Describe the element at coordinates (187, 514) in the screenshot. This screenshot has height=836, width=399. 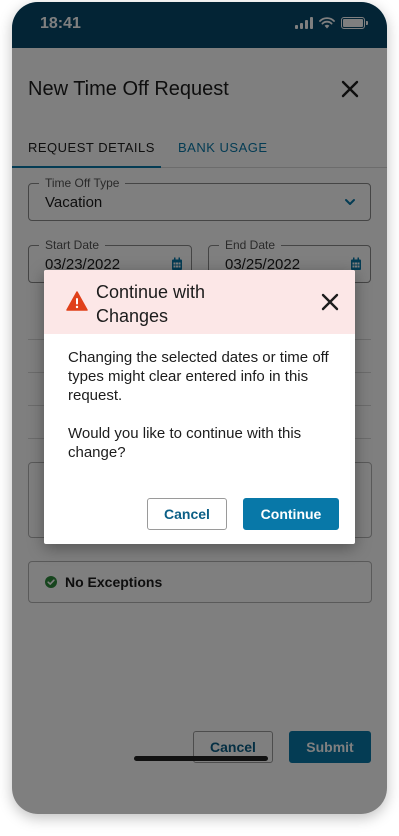
I see `dialog-cancel-button: Cancel` at that location.